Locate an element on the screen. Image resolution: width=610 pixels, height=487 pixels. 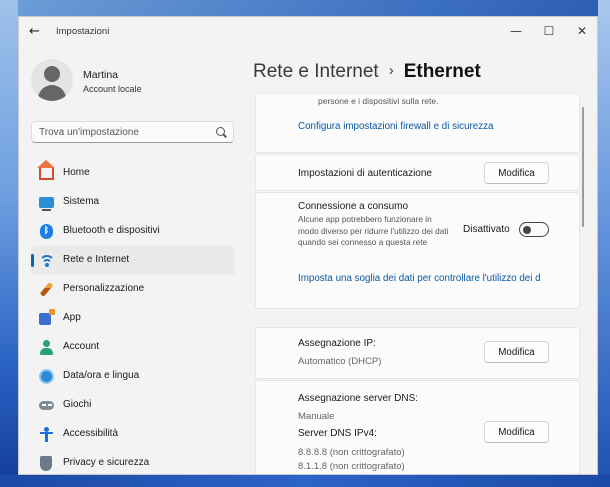
user-name: Martina is located at coordinates (101, 75).